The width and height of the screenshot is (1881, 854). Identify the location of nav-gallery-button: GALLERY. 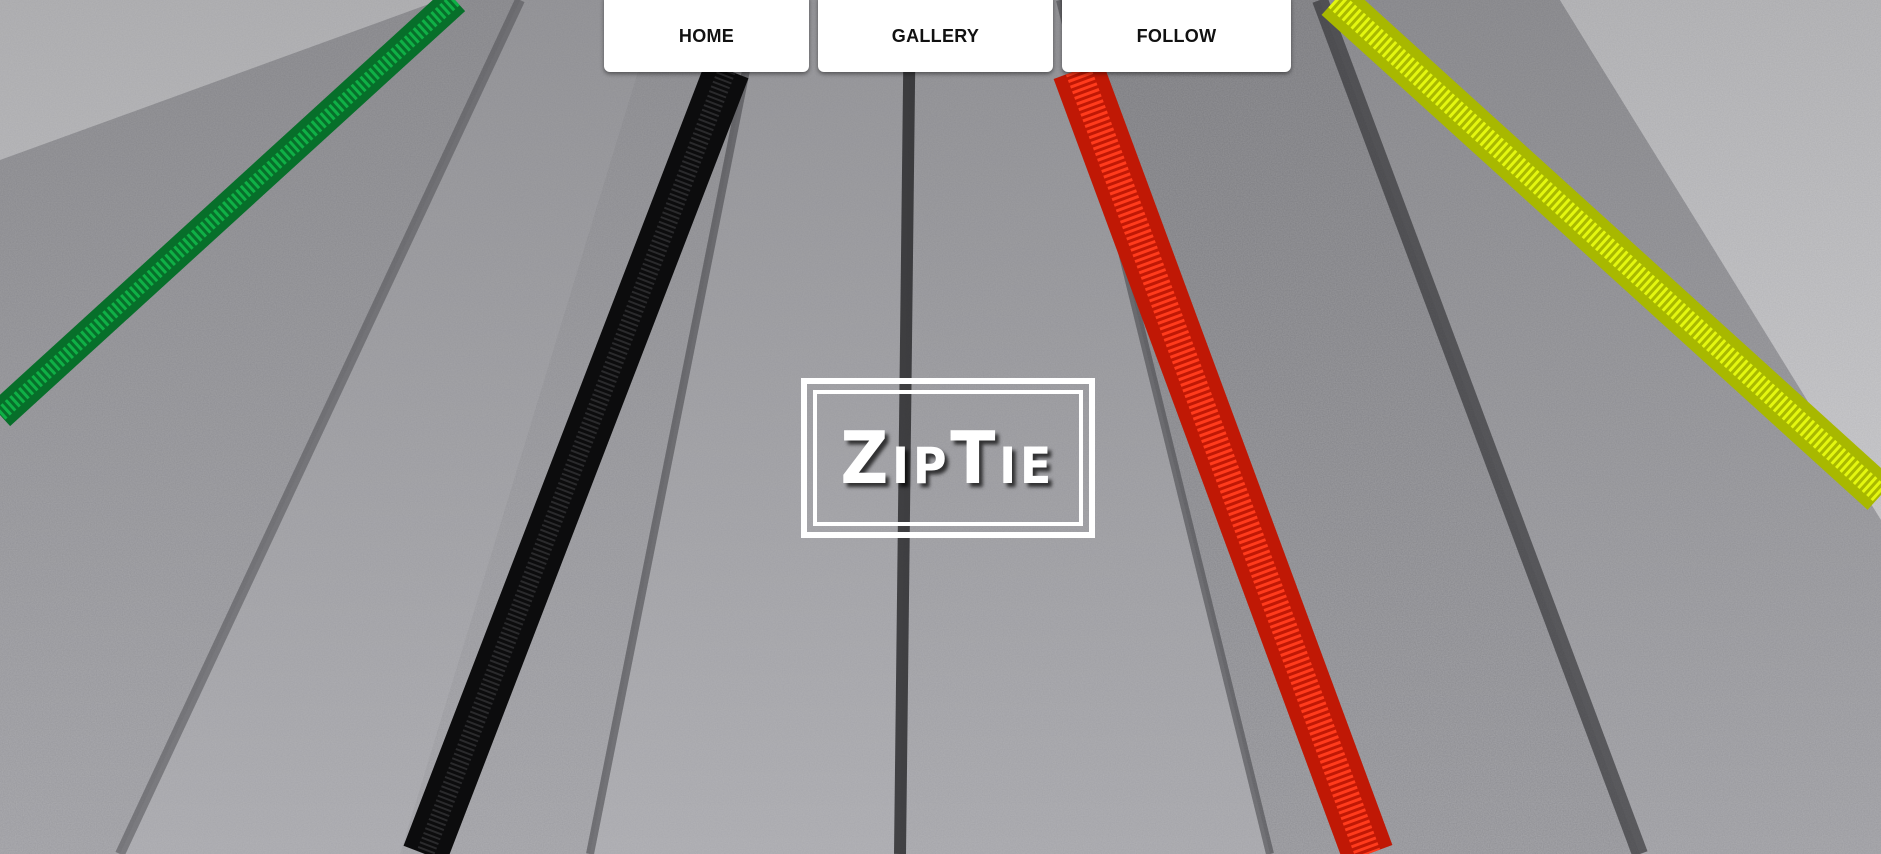
(935, 36).